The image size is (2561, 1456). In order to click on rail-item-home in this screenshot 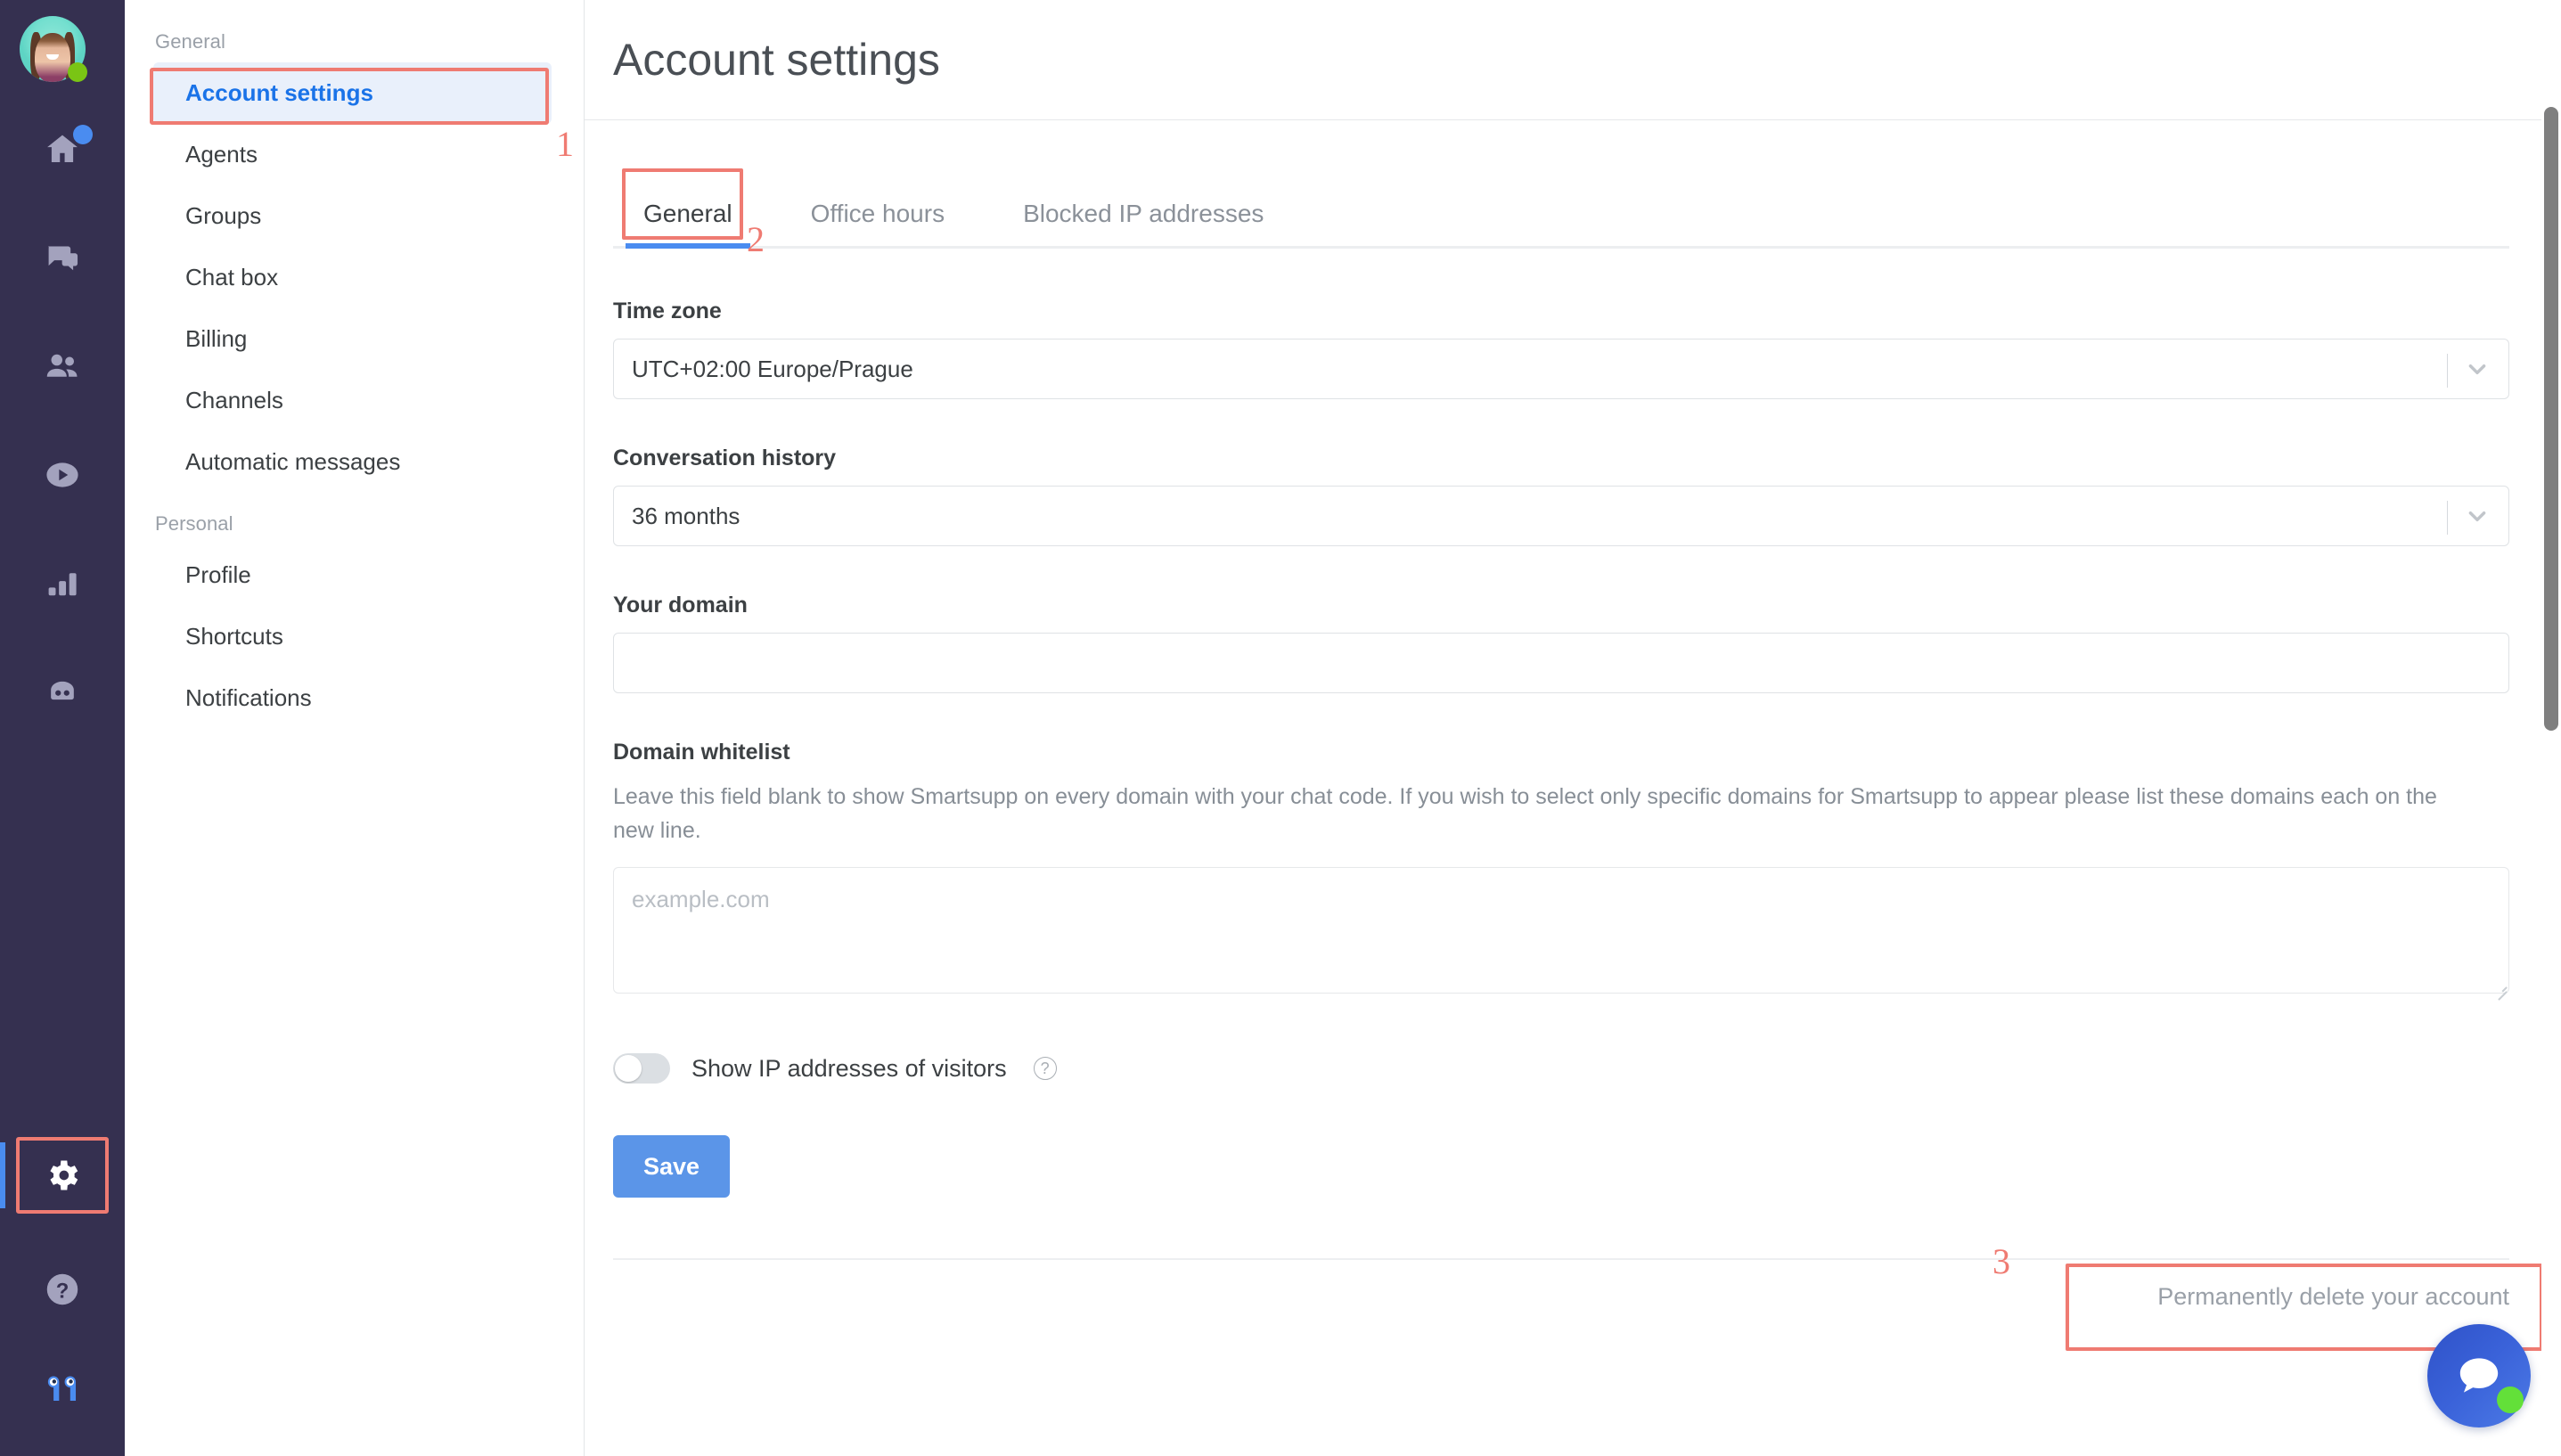, I will do `click(62, 149)`.